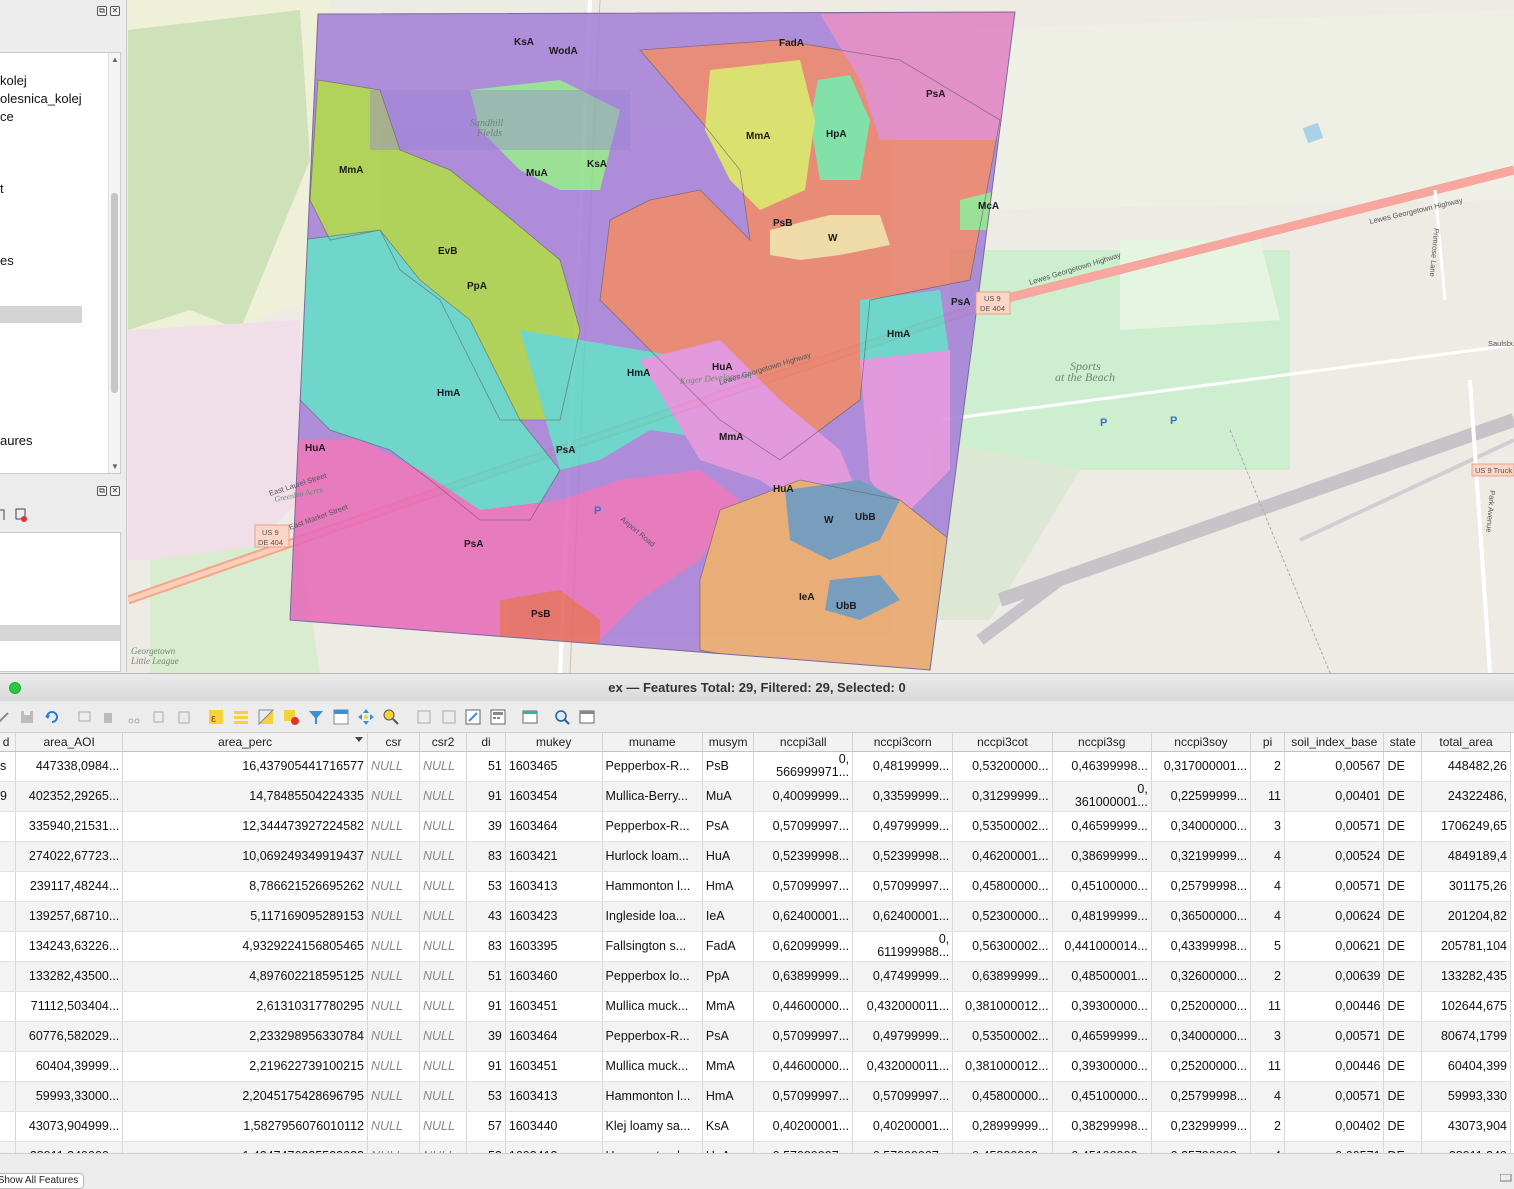 The height and width of the screenshot is (1189, 1514). Describe the element at coordinates (6, 717) in the screenshot. I see `toggle-editing-icon` at that location.